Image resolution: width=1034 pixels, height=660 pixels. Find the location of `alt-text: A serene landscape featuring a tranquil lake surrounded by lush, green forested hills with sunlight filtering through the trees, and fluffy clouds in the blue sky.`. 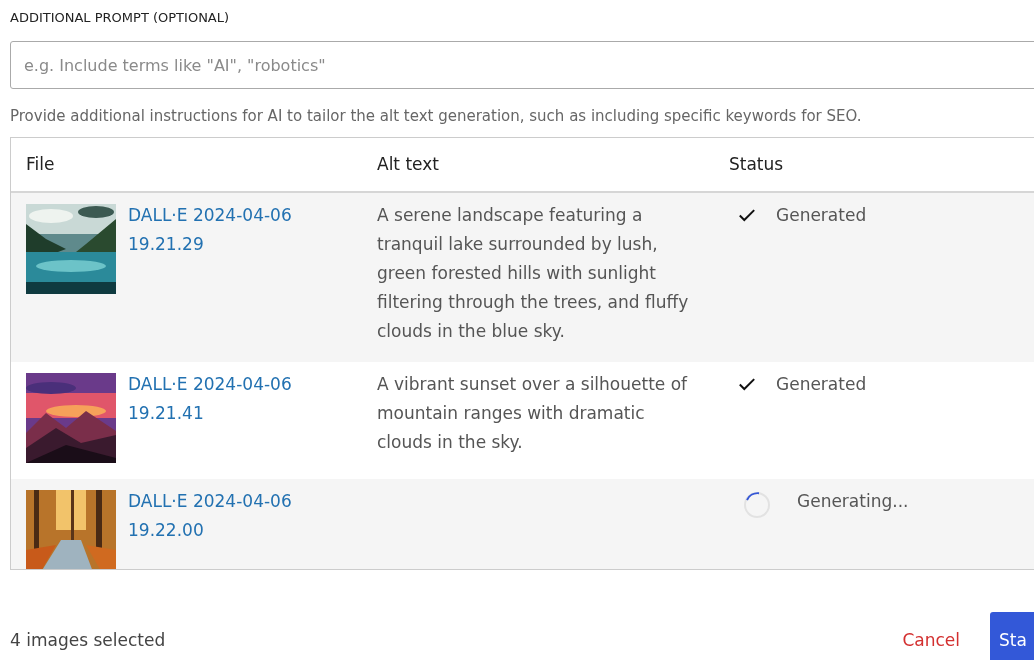

alt-text: A serene landscape featuring a tranquil lake surrounded by lush, green forested hills with sunlight filtering through the trees, and fluffy clouds in the blue sky. is located at coordinates (533, 273).